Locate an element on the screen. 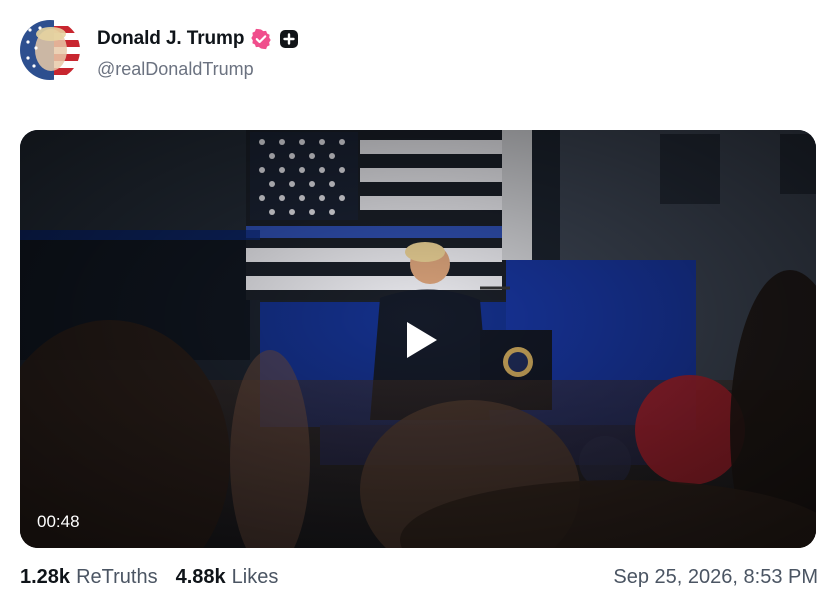  play-icon is located at coordinates (422, 340).